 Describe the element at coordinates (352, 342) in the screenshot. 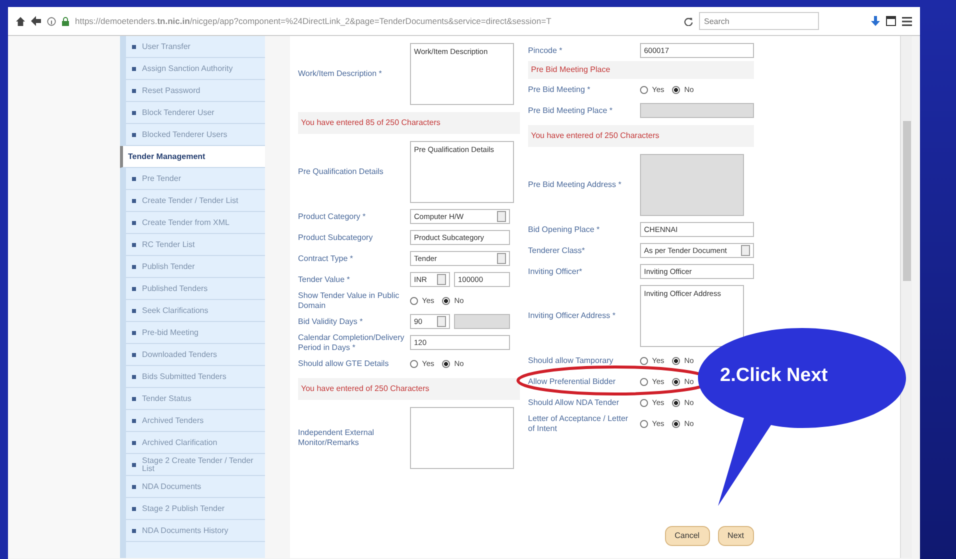

I see `field-label: Calendar Completion/Delivery Period in Days *` at that location.